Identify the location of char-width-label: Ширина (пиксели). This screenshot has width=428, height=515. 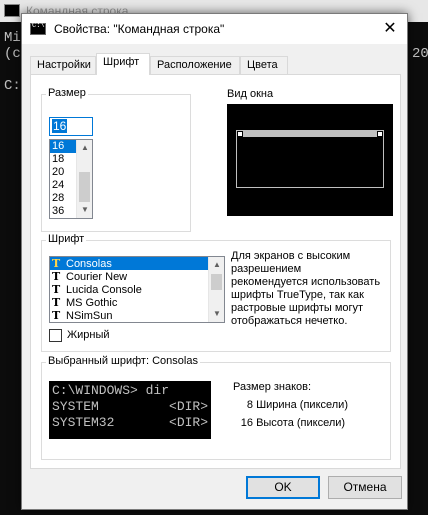
(302, 405).